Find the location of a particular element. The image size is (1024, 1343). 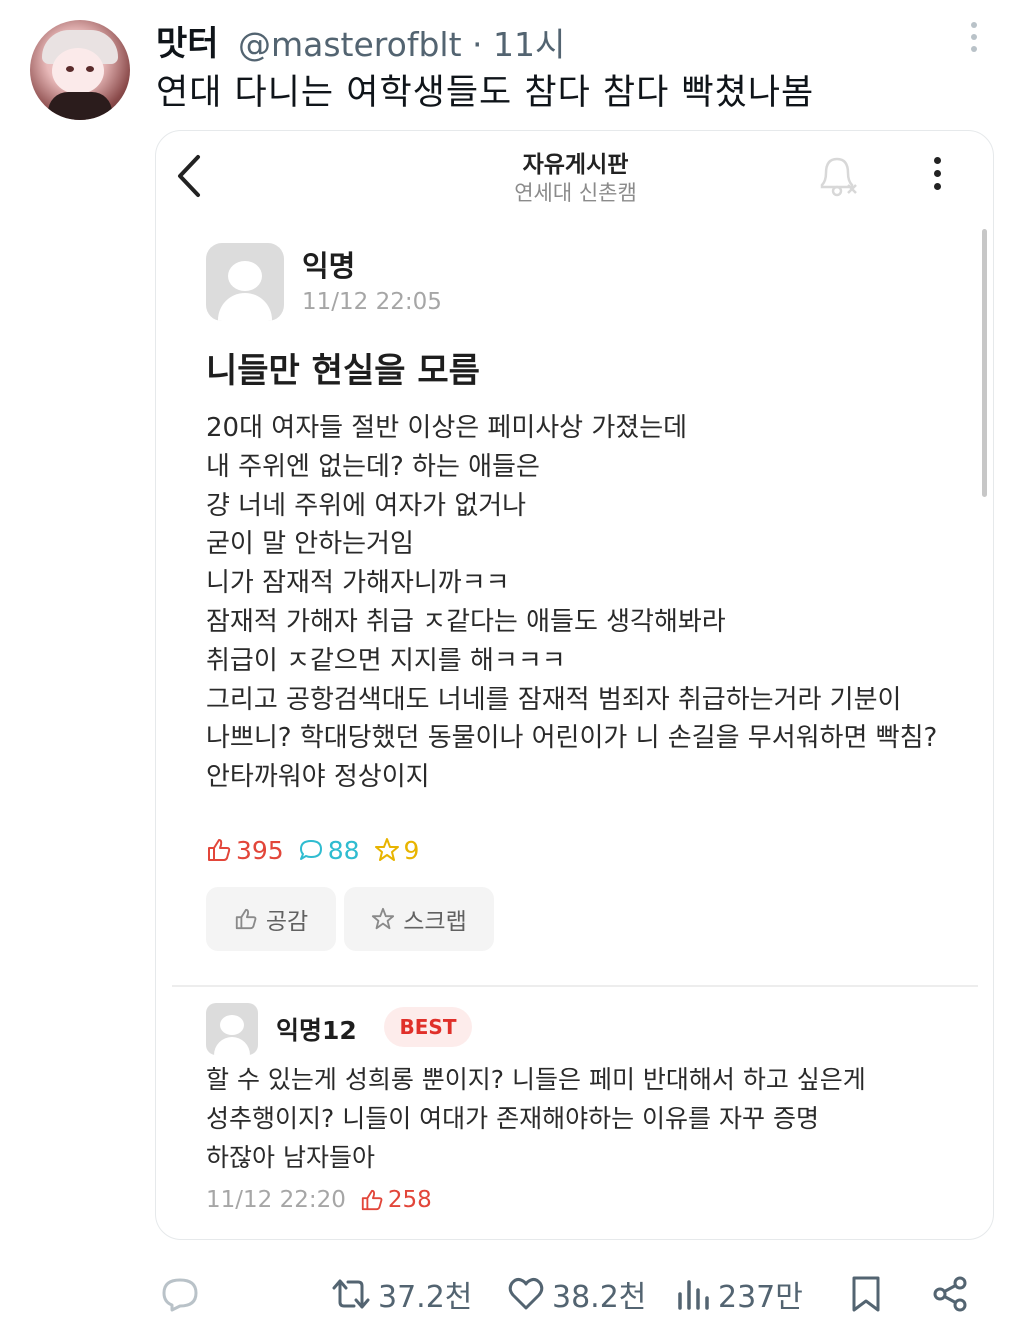

bookmark-button is located at coordinates (866, 1294).